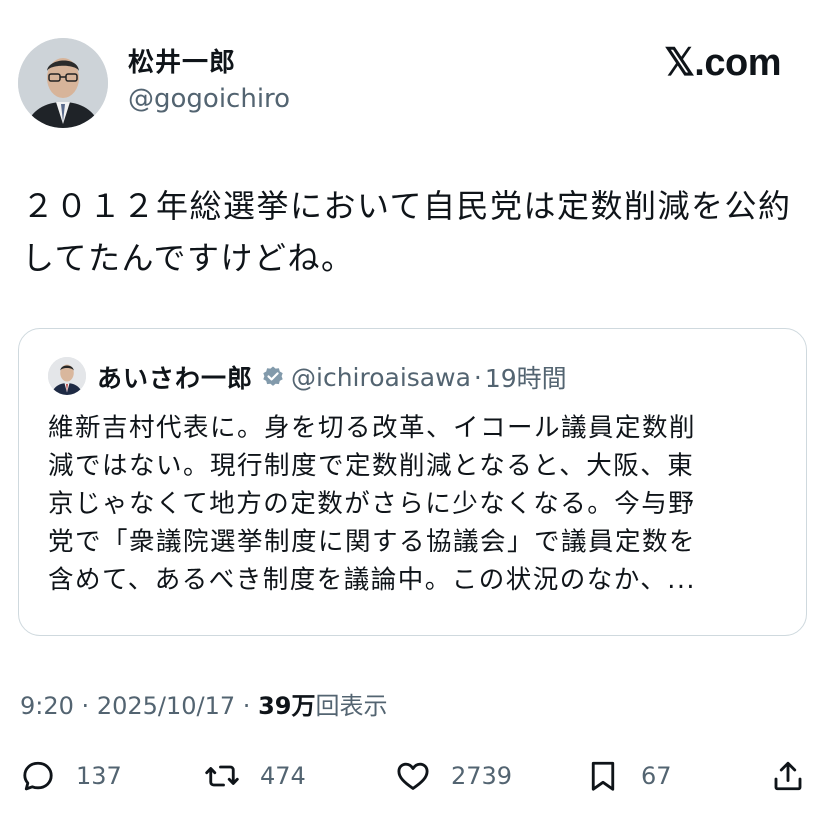 The height and width of the screenshot is (826, 813). I want to click on reply-button: 137, so click(71, 776).